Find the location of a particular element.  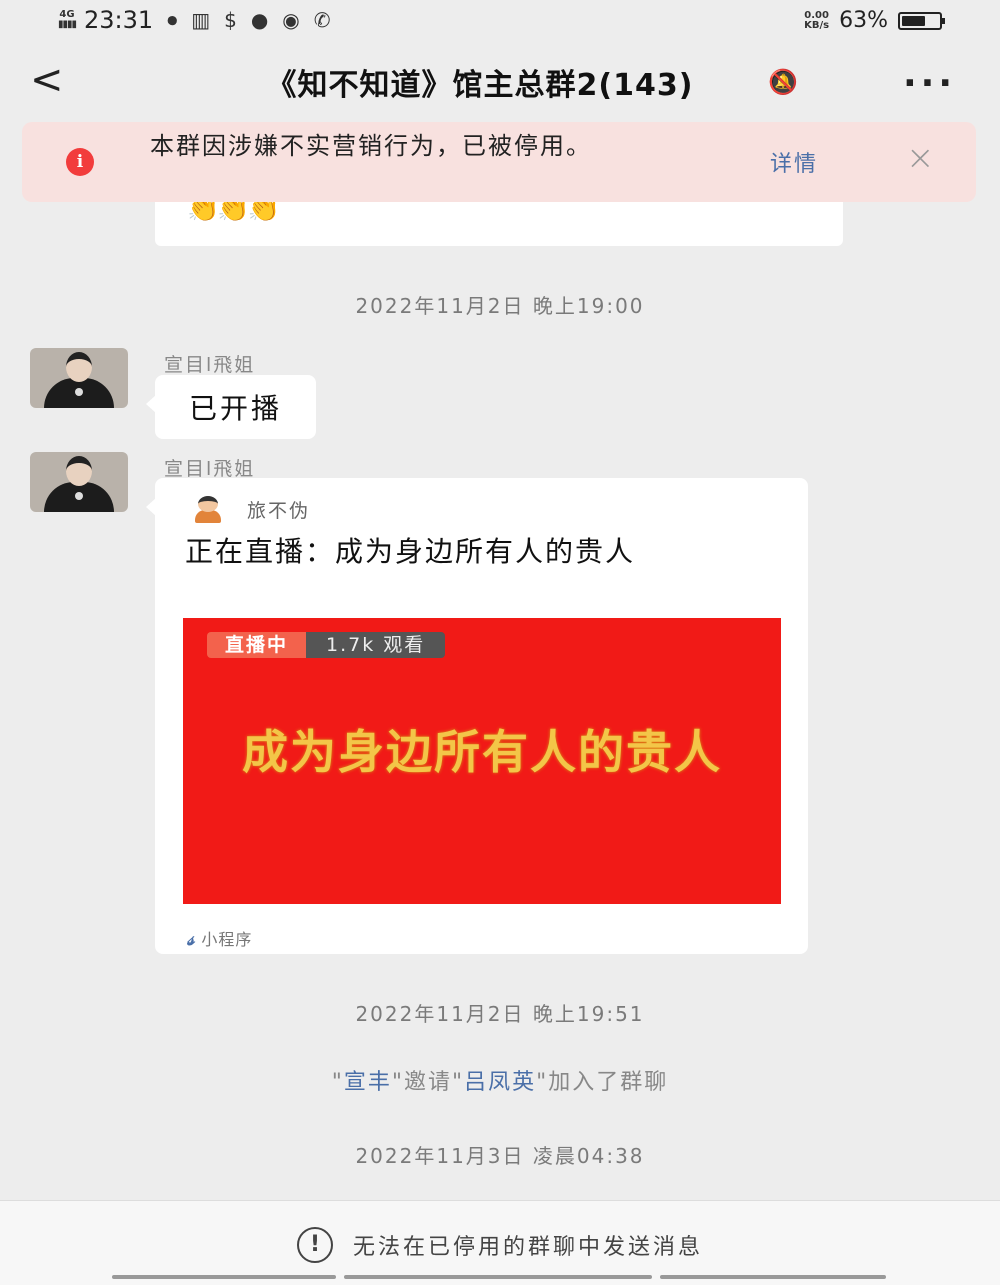

battery-icon is located at coordinates (921, 20).